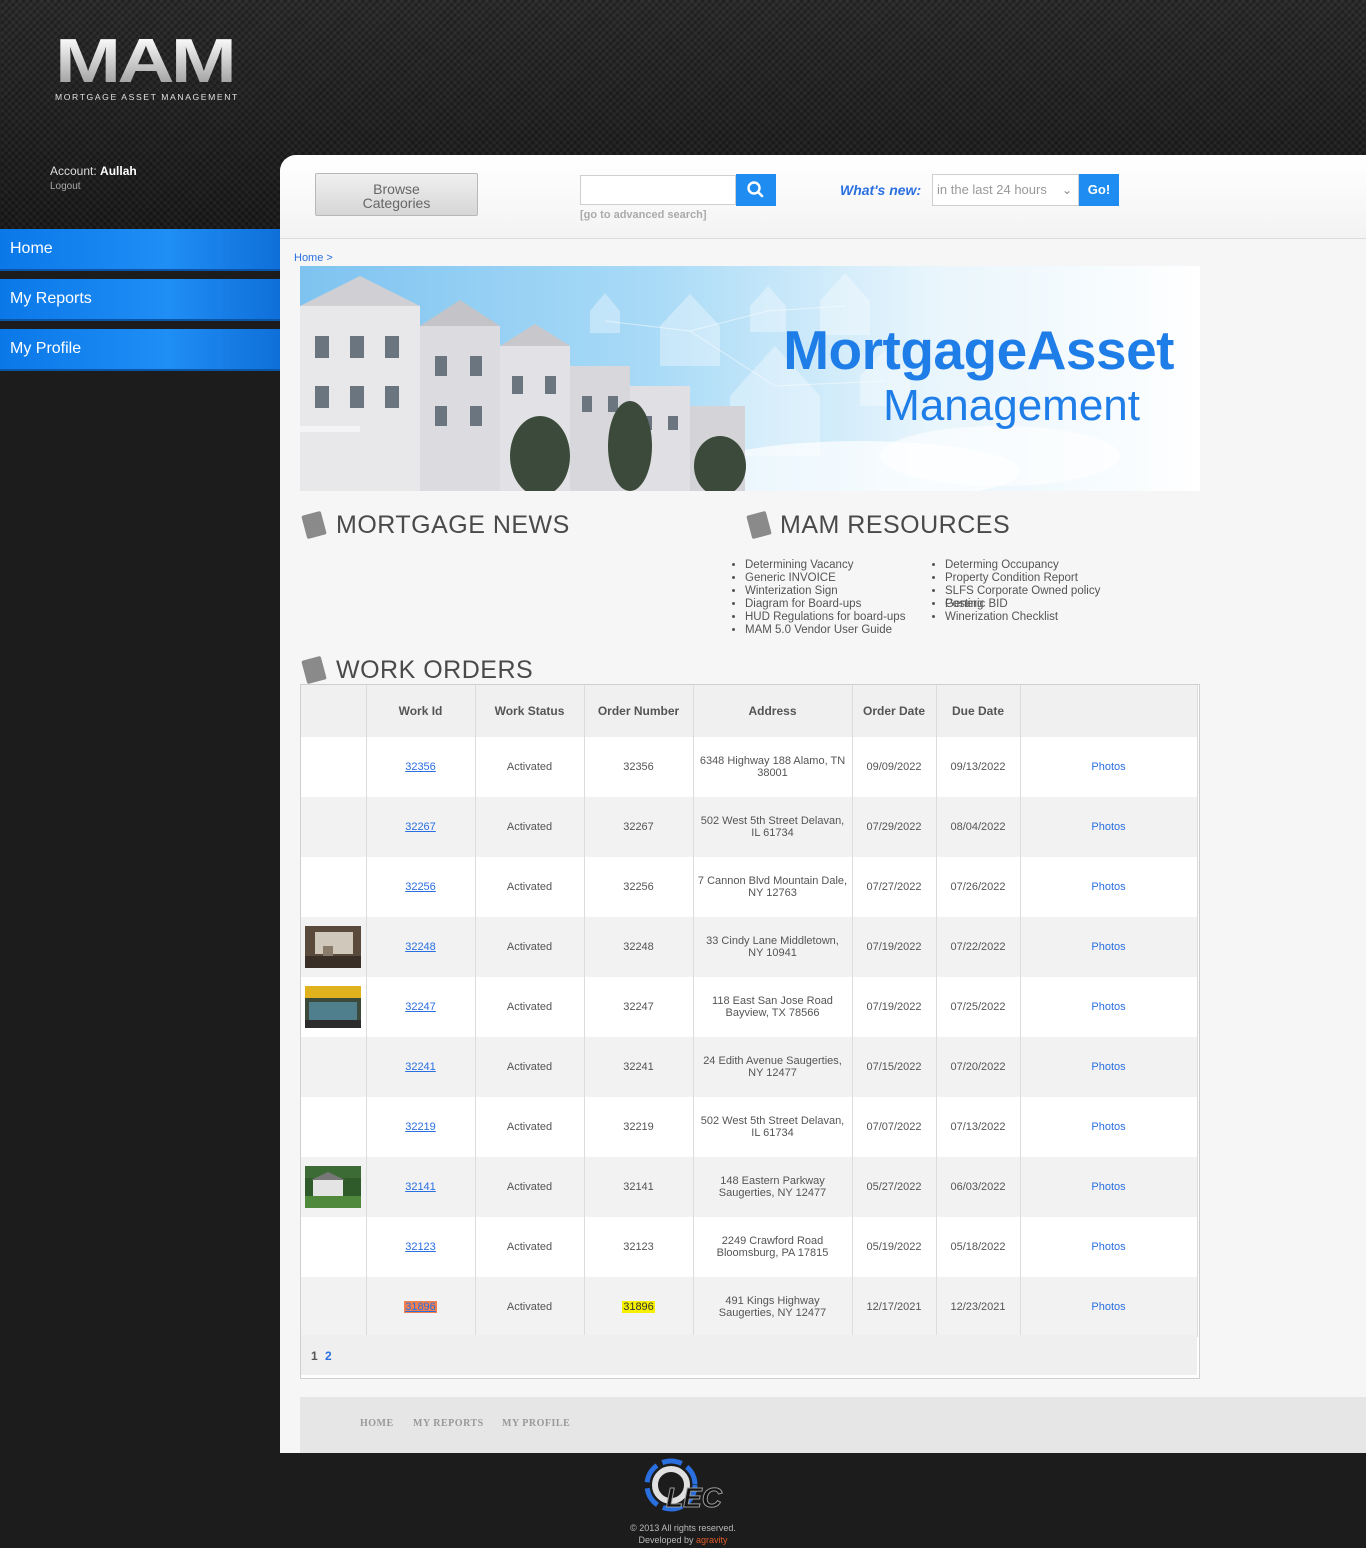 The width and height of the screenshot is (1366, 1548). I want to click on footer-link-my-profile: MY PROFILE, so click(536, 1423).